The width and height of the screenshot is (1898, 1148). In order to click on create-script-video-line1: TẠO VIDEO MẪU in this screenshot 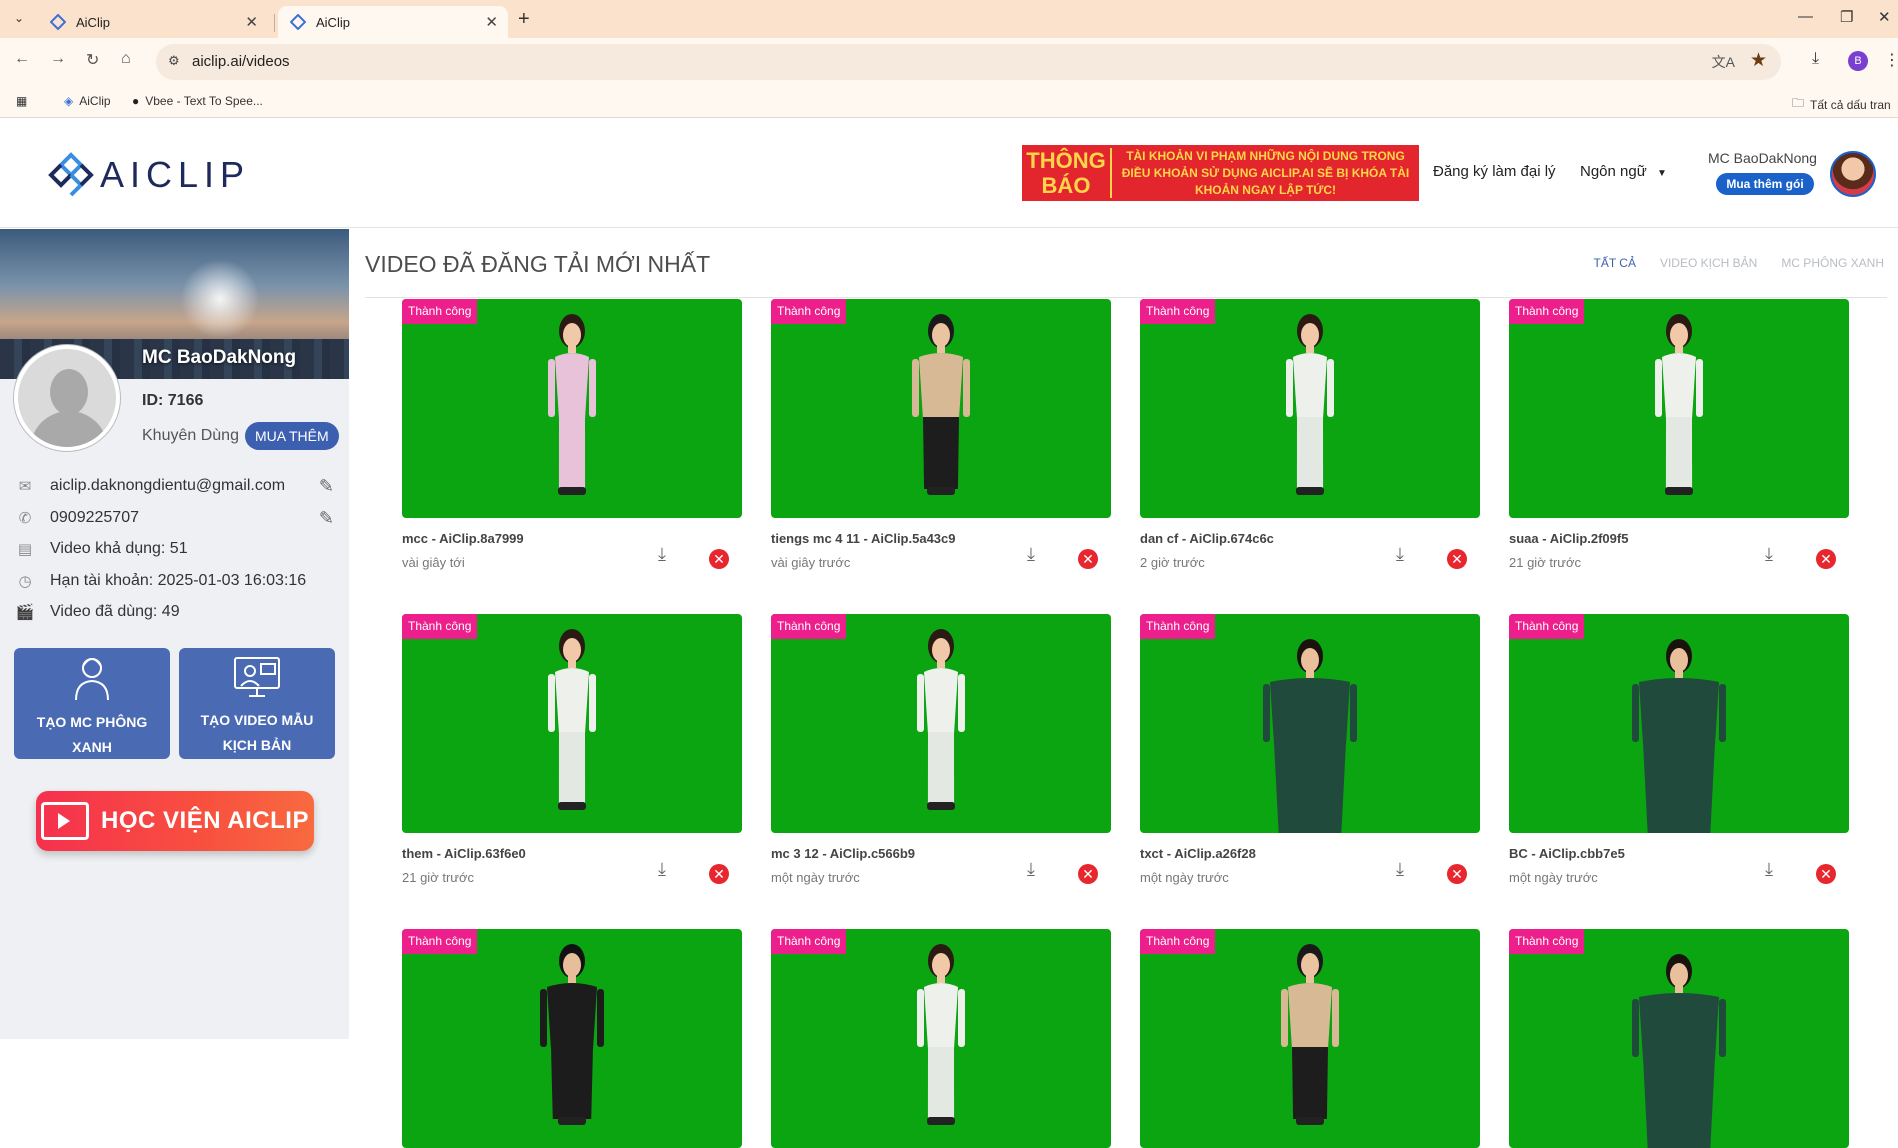, I will do `click(257, 720)`.